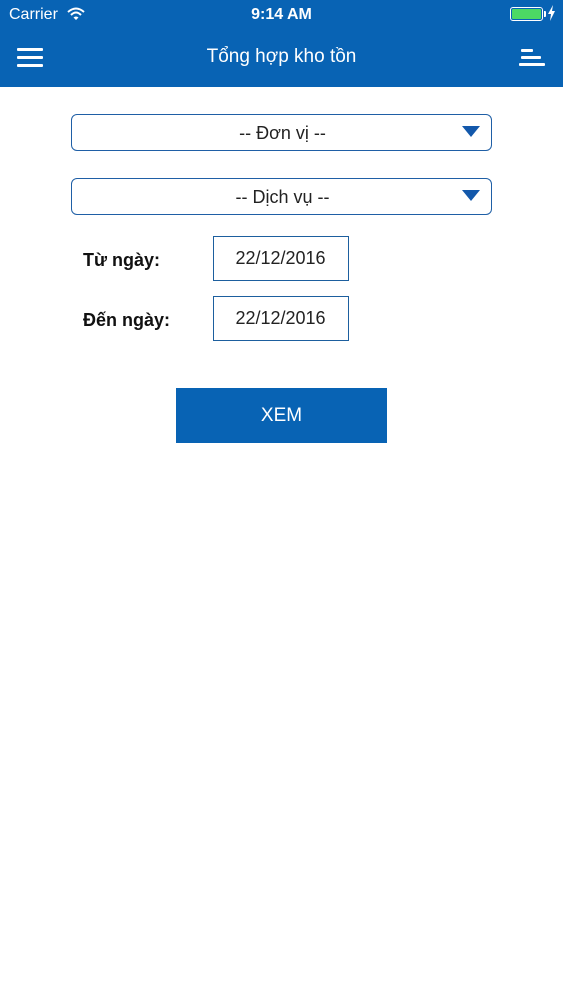 The width and height of the screenshot is (563, 1000). What do you see at coordinates (281, 415) in the screenshot?
I see `view-button: XEM` at bounding box center [281, 415].